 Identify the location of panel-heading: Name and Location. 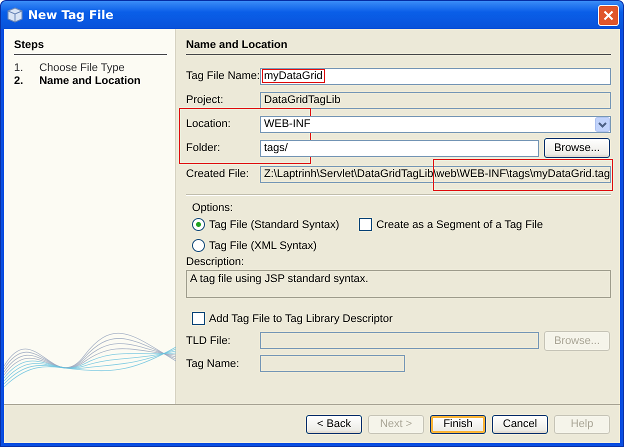
(398, 47).